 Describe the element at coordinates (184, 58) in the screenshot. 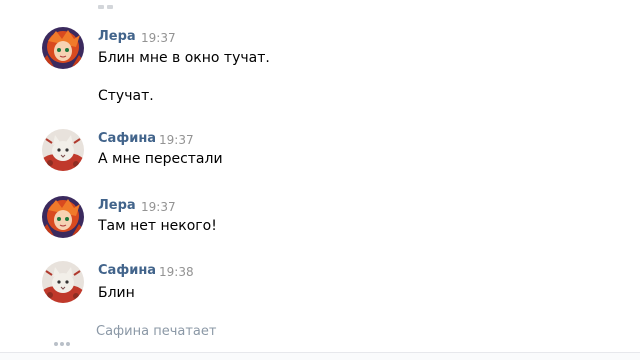

I see `message-text: Блин мне в окно тучат.` at that location.